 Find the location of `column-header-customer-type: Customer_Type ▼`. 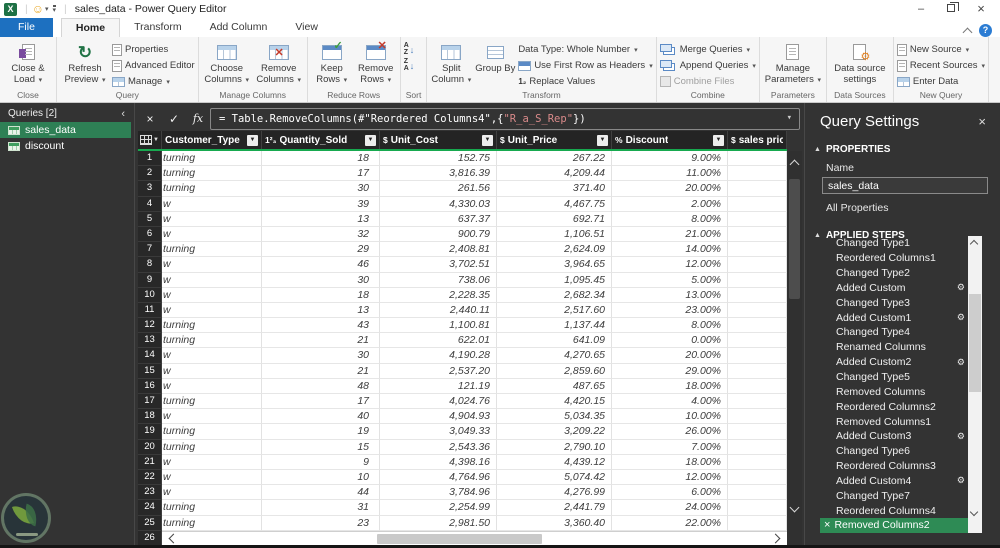

column-header-customer-type: Customer_Type ▼ is located at coordinates (212, 140).